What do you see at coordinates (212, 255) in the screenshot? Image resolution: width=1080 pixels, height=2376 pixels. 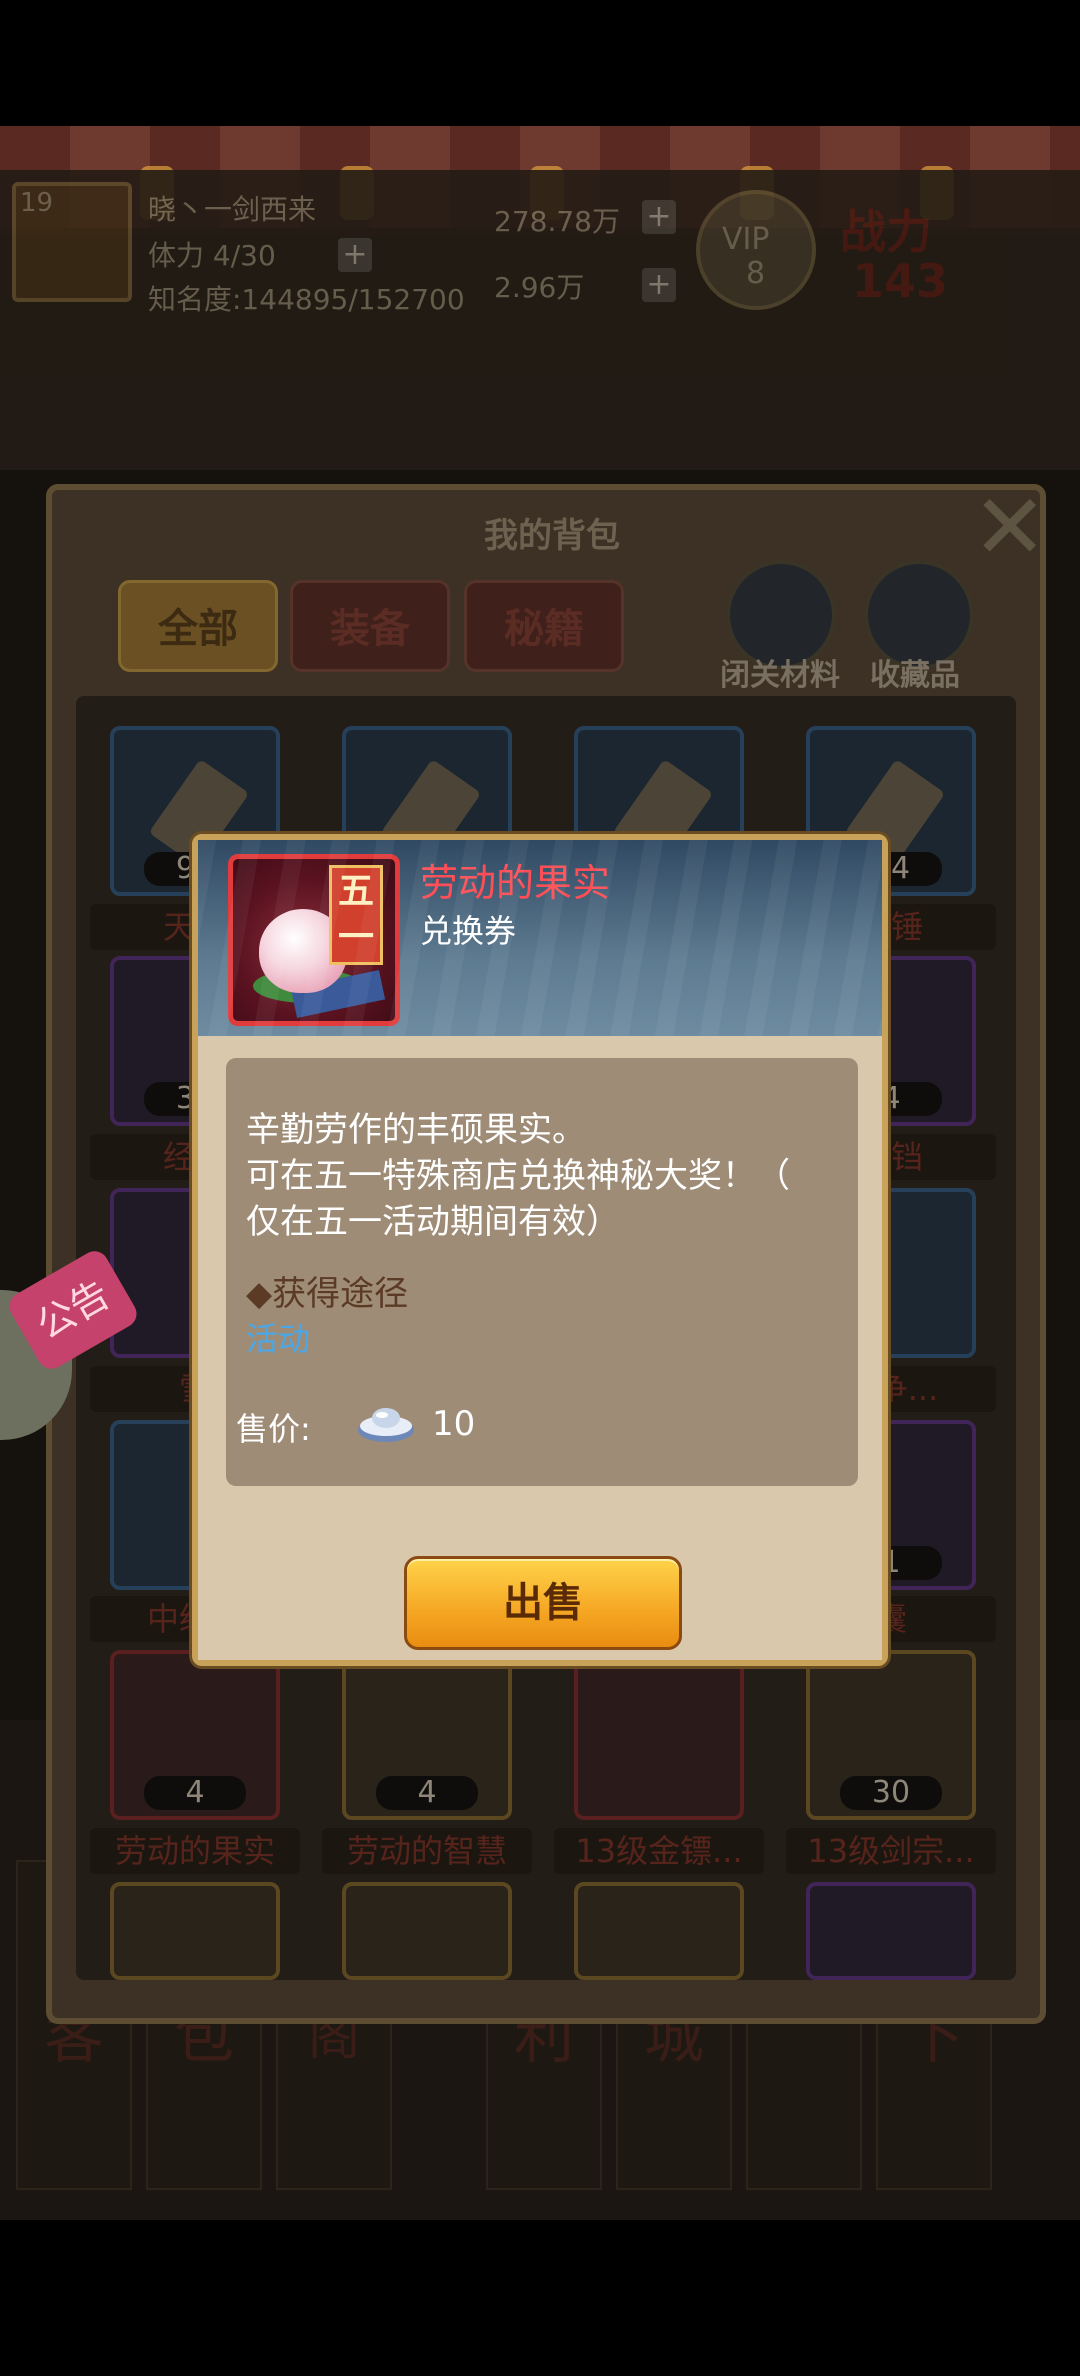 I see `stamina-text: 体力 4/30` at bounding box center [212, 255].